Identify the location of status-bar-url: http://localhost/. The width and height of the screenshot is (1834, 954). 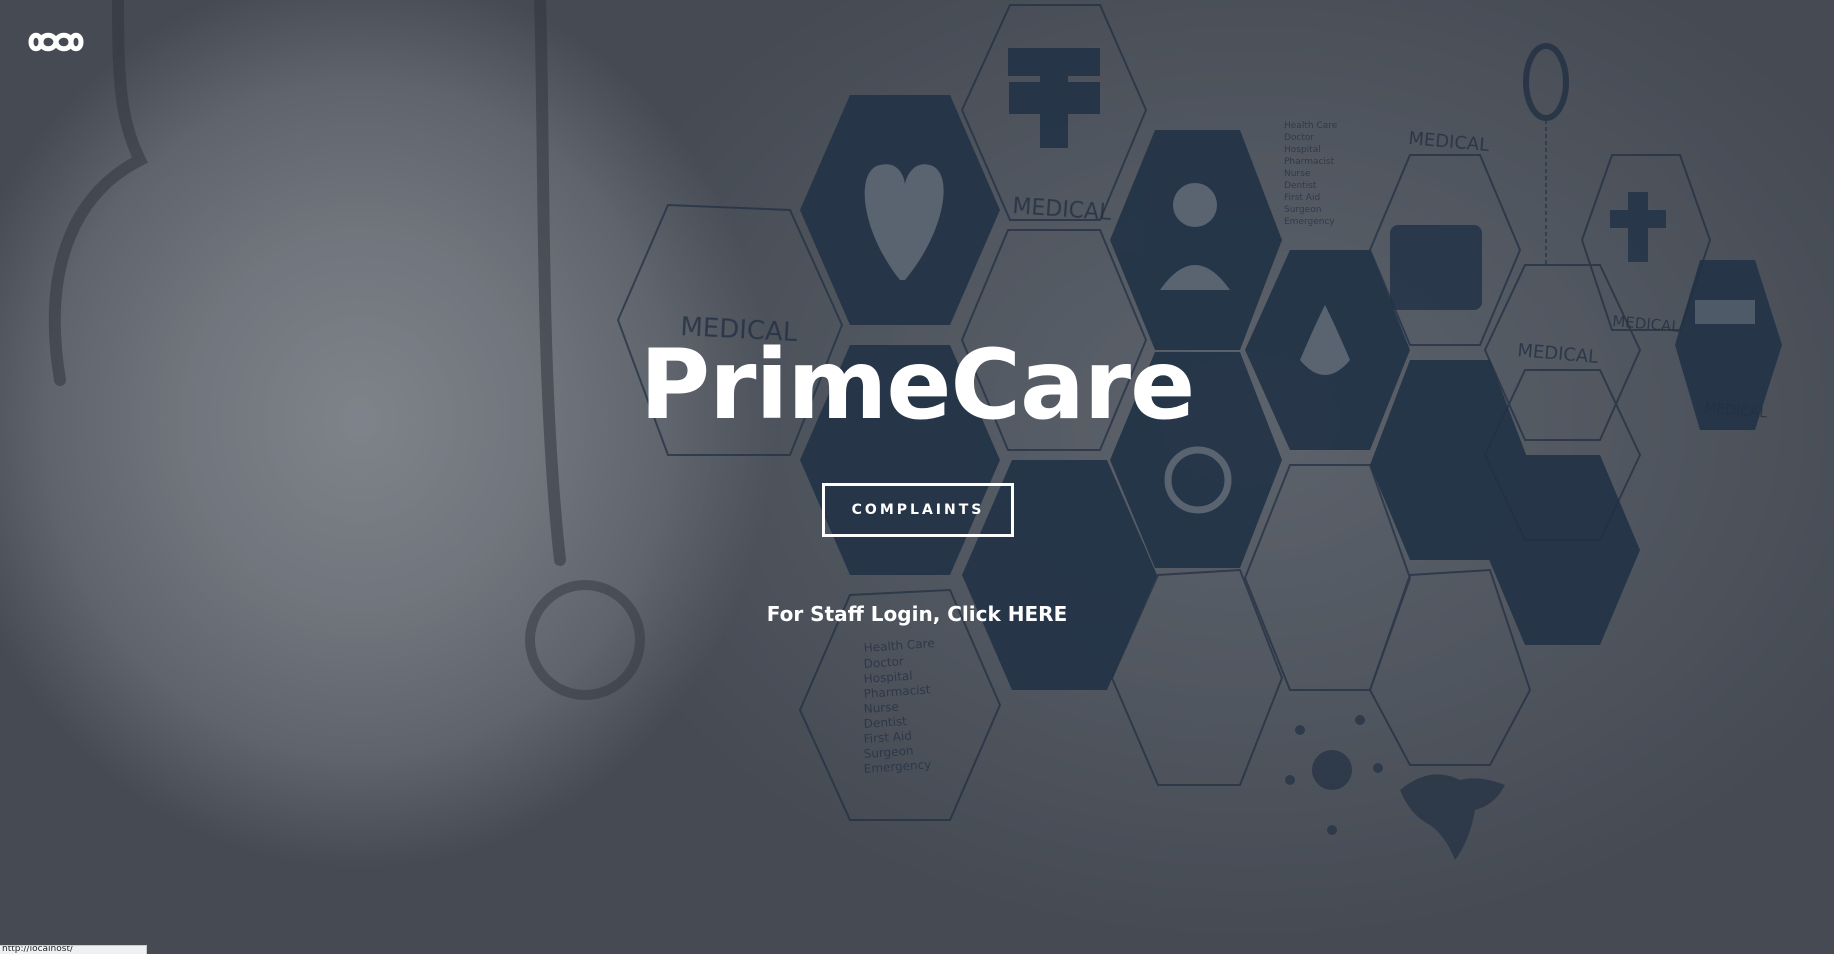
(73, 949).